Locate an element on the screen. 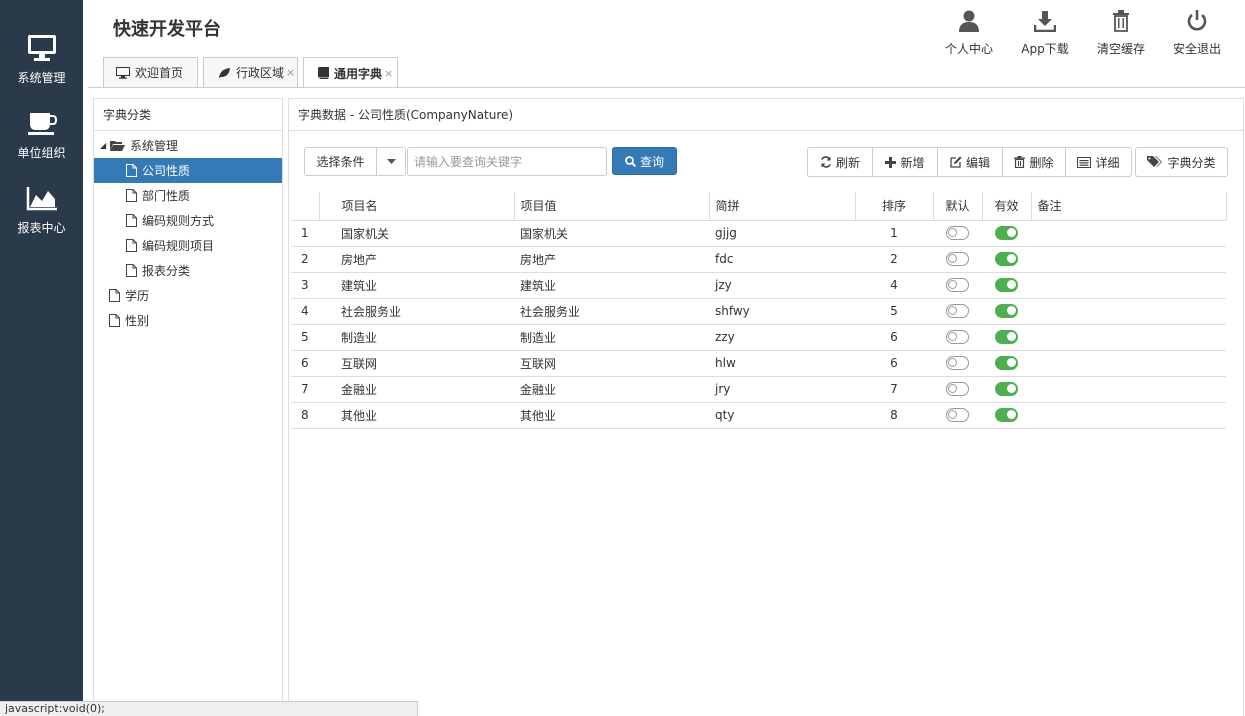  tab-general-dictionary: 通用字典 × is located at coordinates (350, 72).